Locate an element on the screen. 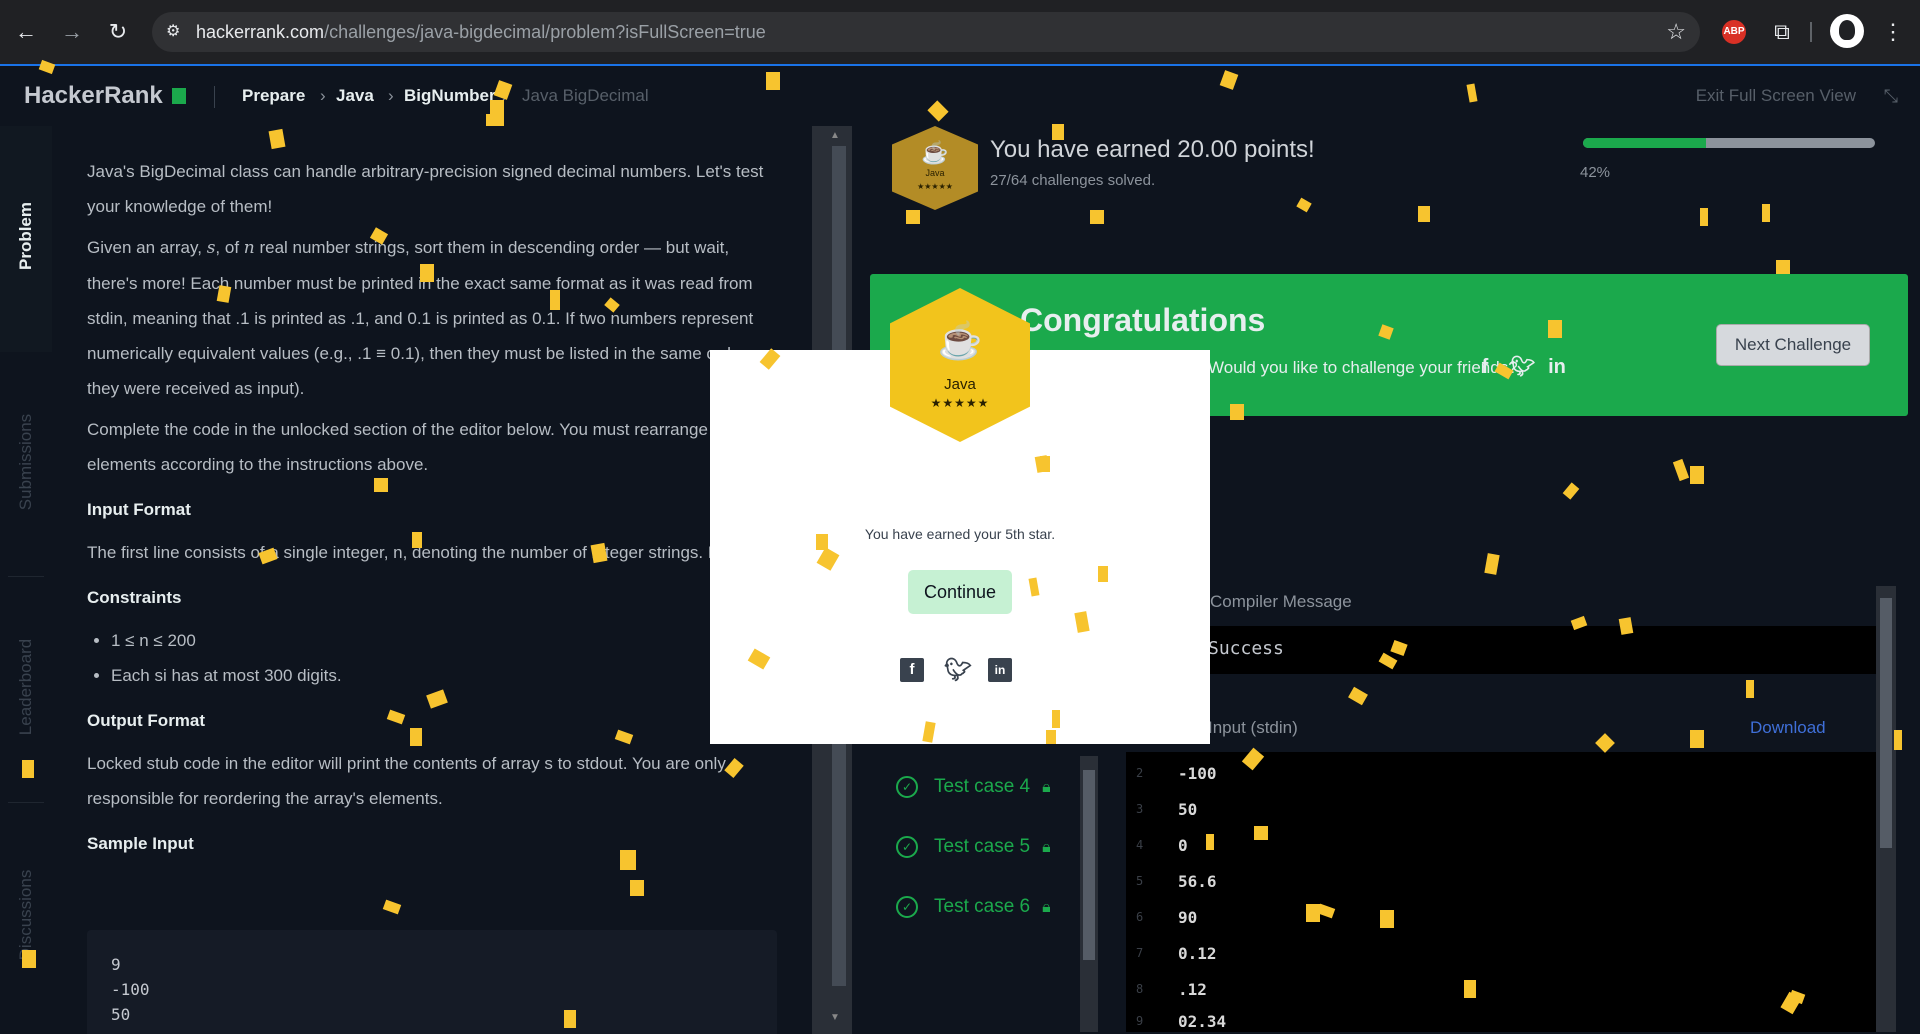  constraints-heading: Constraints is located at coordinates (134, 597).